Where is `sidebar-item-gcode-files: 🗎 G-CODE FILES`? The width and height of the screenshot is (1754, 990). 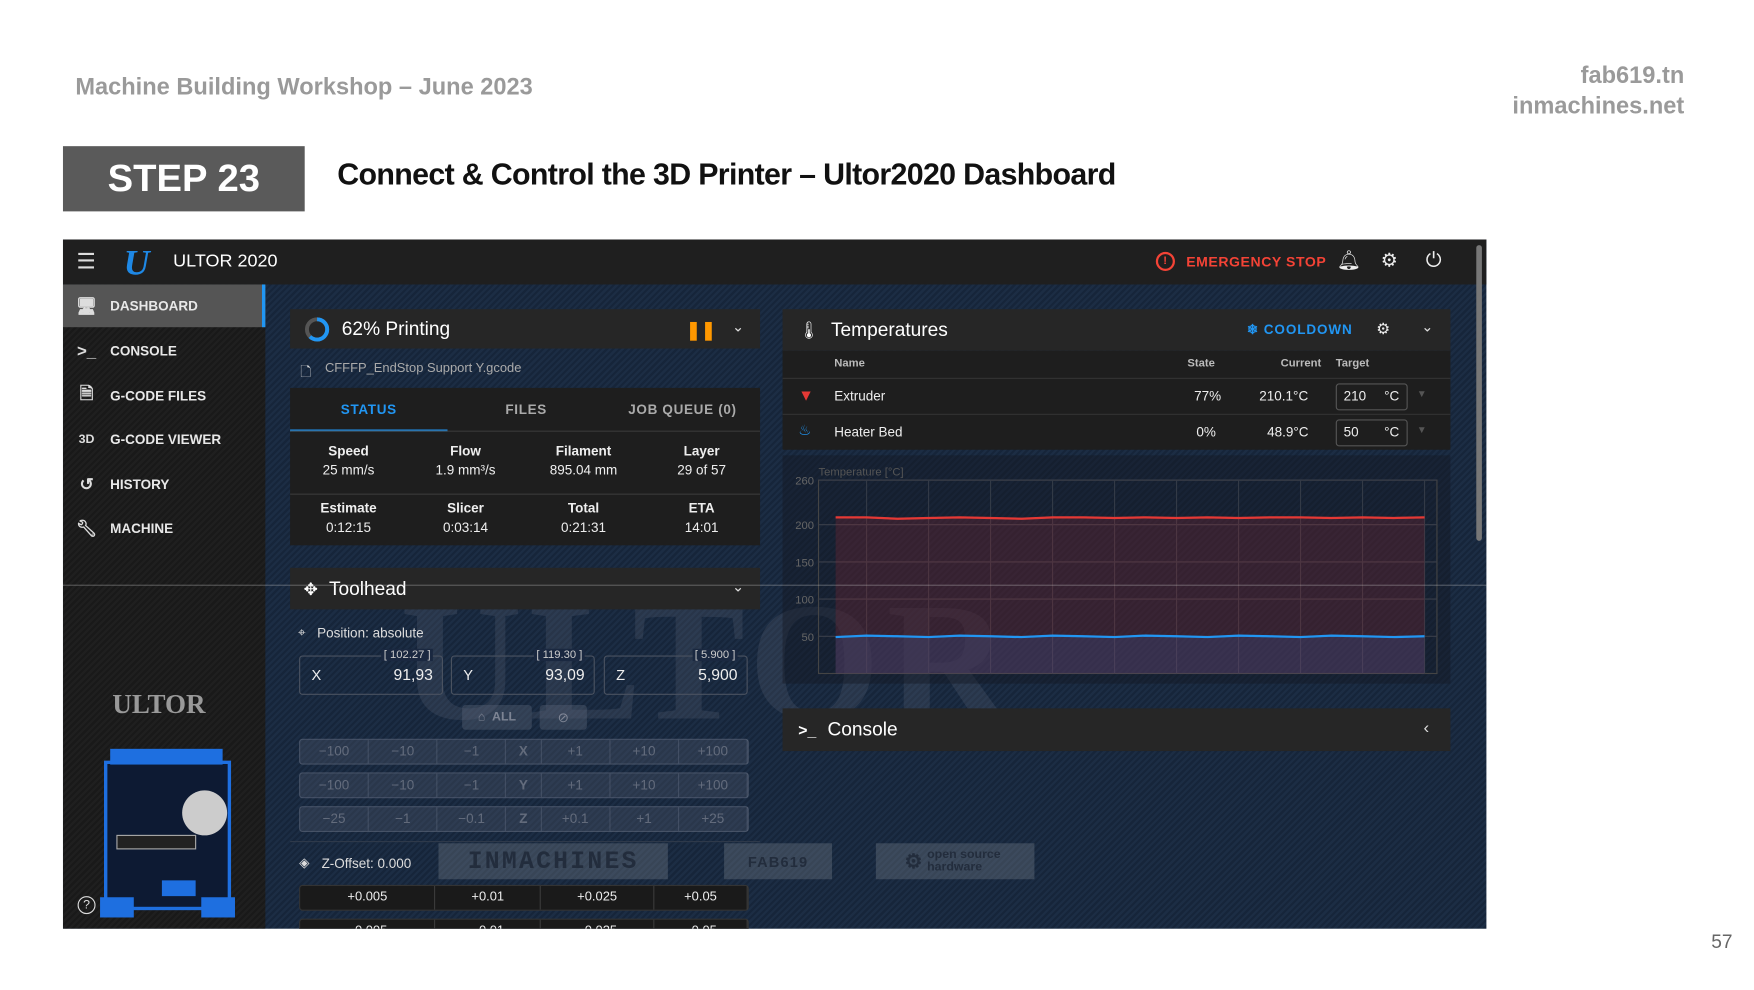
sidebar-item-gcode-files: 🗎 G-CODE FILES is located at coordinates (164, 395).